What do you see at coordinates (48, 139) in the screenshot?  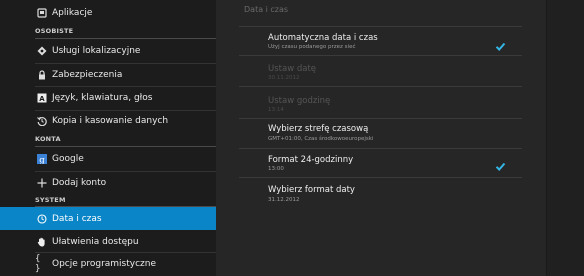 I see `section-header-accounts: KONTA` at bounding box center [48, 139].